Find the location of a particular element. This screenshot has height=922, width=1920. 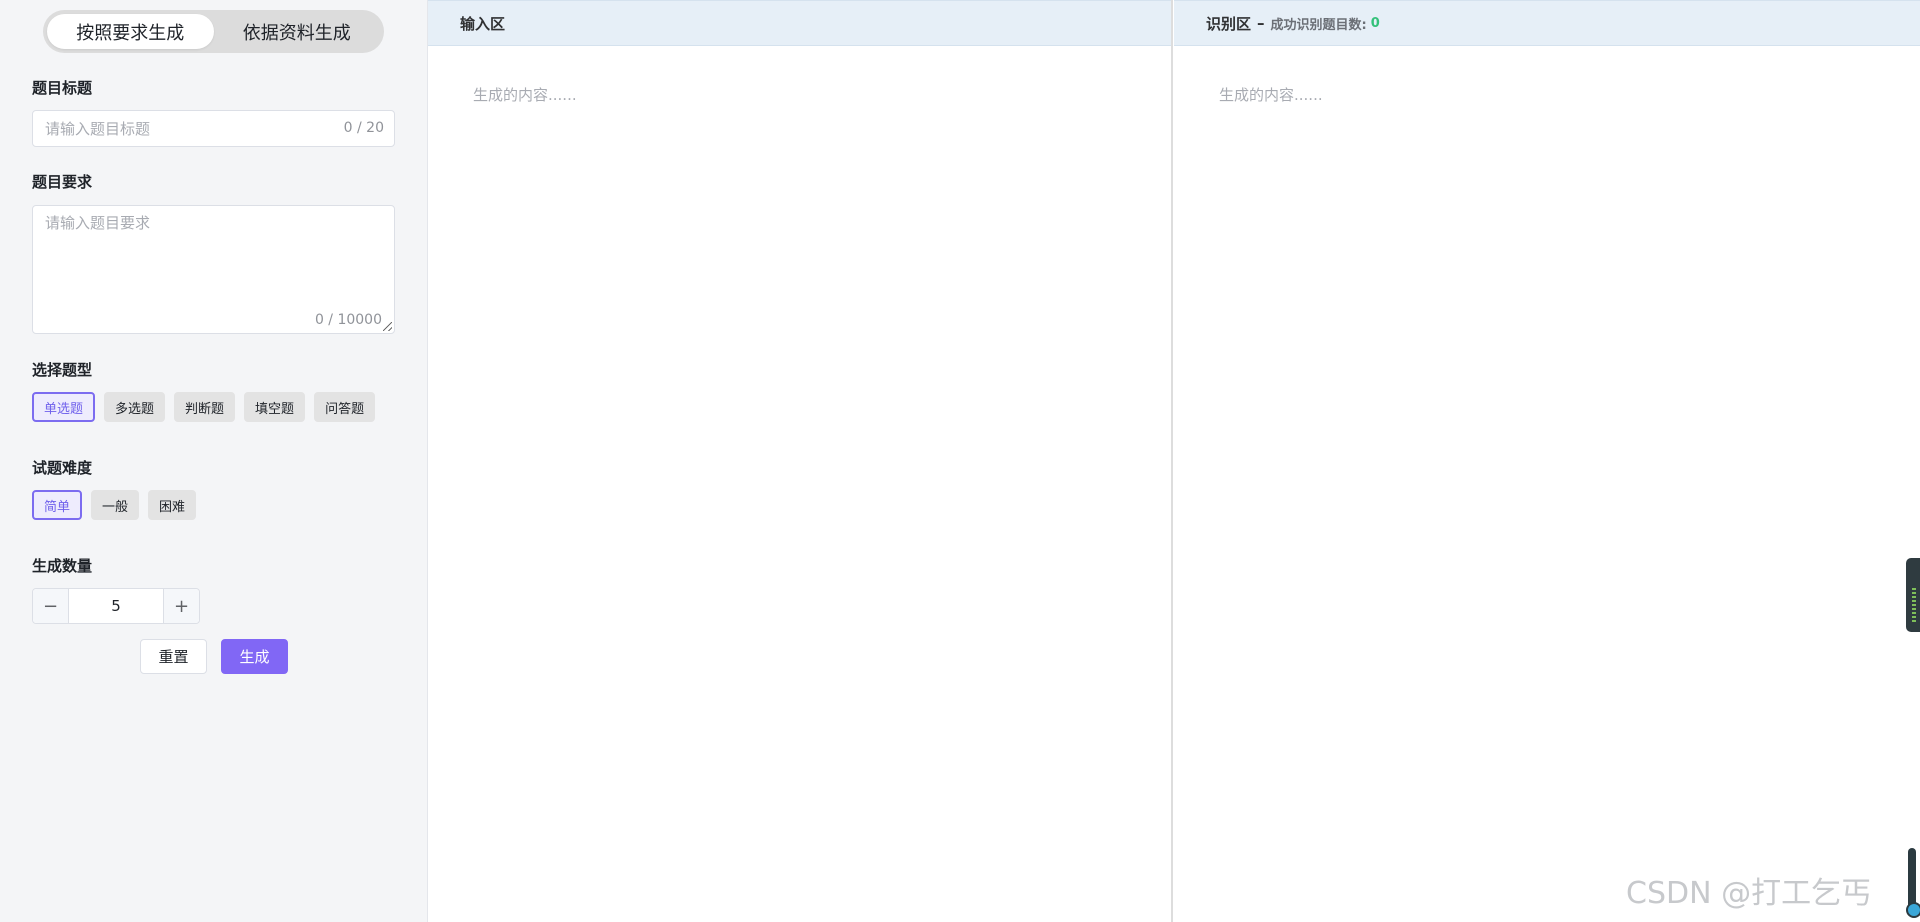

increase-quantity-button: + is located at coordinates (181, 606).